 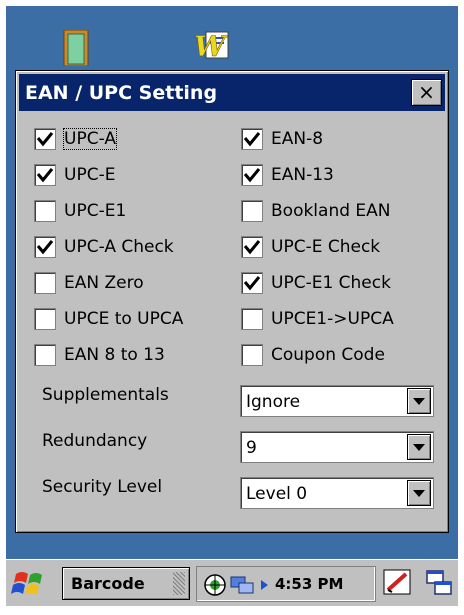 What do you see at coordinates (102, 487) in the screenshot?
I see `security-level-label: Security Level` at bounding box center [102, 487].